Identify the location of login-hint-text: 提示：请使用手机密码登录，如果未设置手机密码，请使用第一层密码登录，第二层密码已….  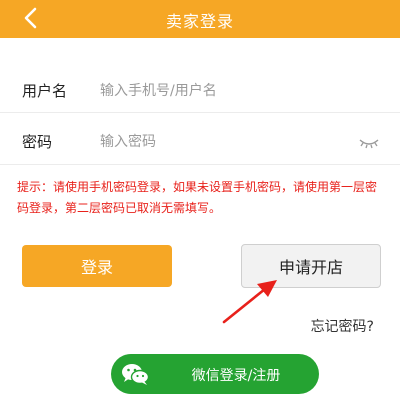
(197, 197).